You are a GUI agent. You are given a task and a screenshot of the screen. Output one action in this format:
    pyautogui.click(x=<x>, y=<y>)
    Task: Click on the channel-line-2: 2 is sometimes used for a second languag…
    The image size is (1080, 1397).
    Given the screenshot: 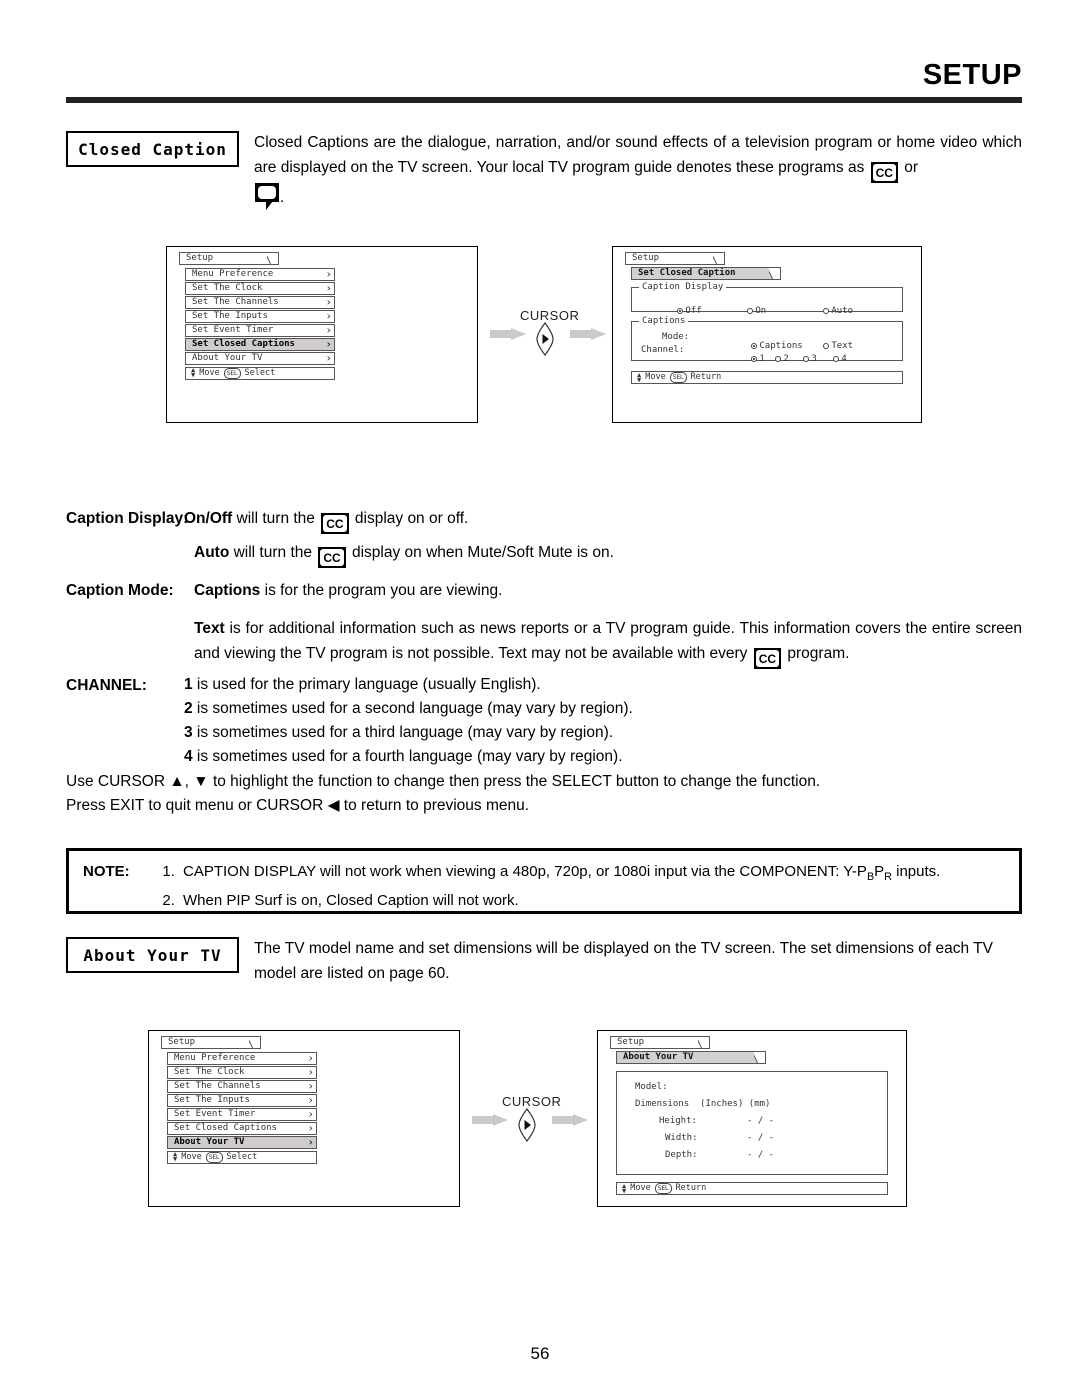 What is the action you would take?
    pyautogui.click(x=603, y=709)
    